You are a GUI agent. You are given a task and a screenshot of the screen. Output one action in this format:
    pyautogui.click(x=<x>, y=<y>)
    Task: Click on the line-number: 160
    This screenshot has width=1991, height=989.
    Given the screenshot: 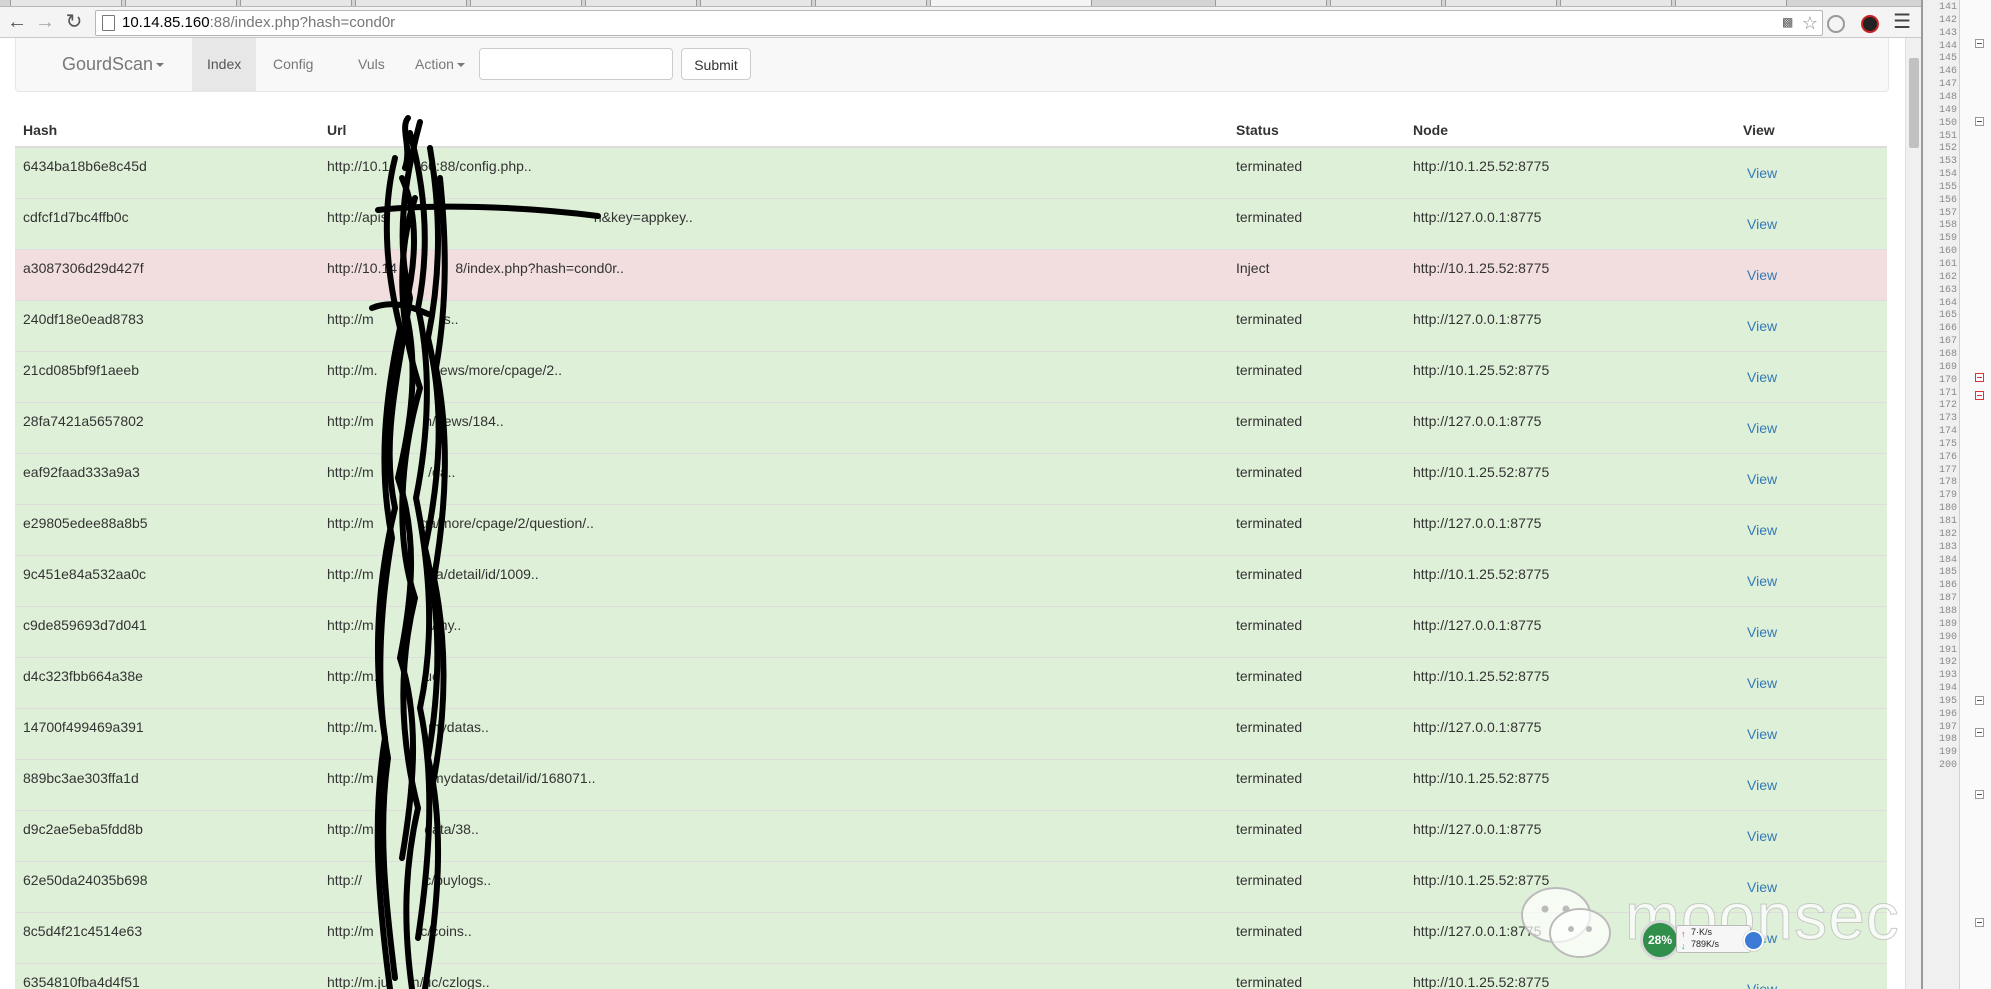 What is the action you would take?
    pyautogui.click(x=1947, y=252)
    